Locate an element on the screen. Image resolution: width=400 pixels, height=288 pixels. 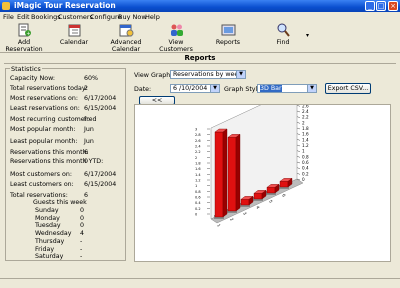
y-tick-label-left: 1.2 is located at coordinates (198, 181).